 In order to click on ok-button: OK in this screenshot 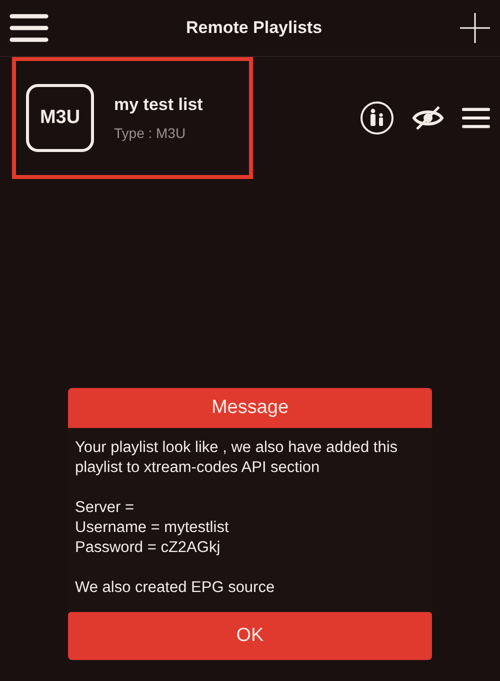, I will do `click(250, 636)`.